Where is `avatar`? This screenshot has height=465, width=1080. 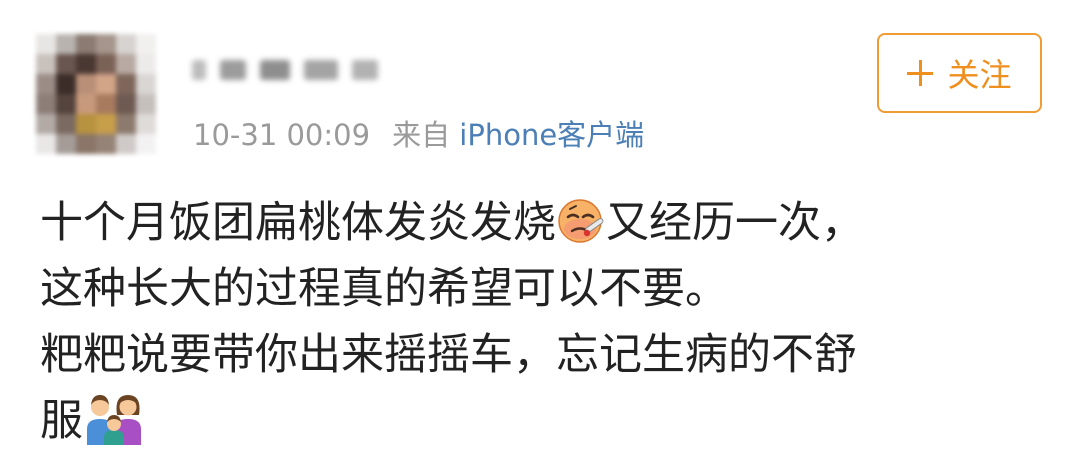 avatar is located at coordinates (96, 94).